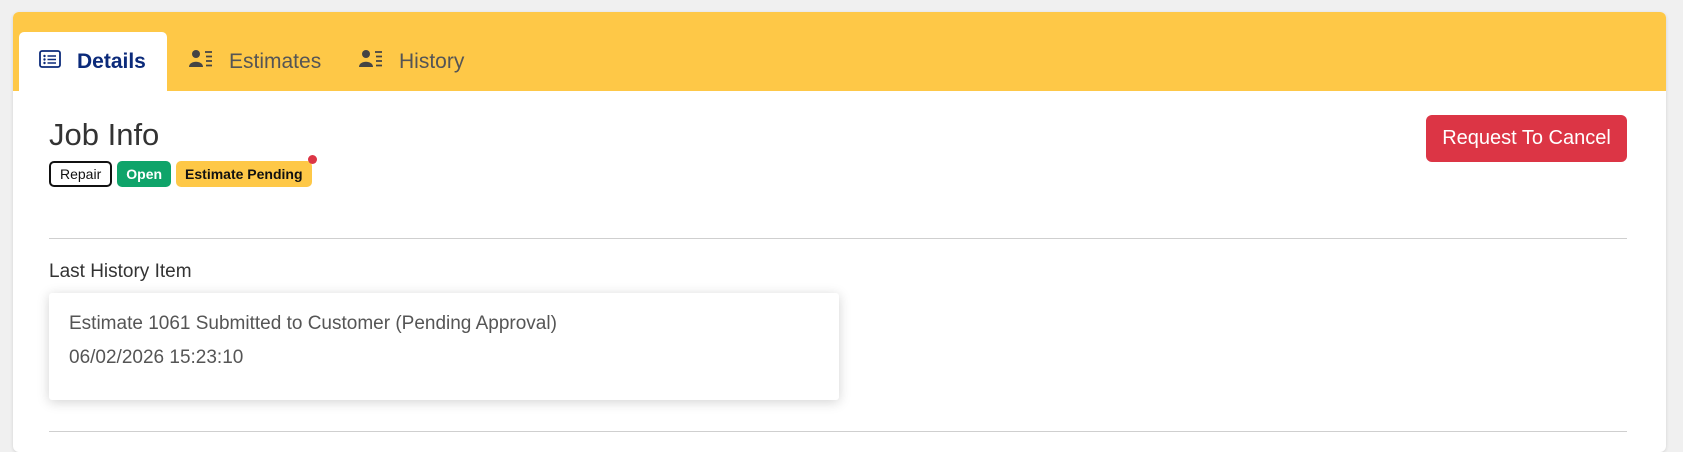 The image size is (1683, 452). I want to click on notification-dot, so click(312, 159).